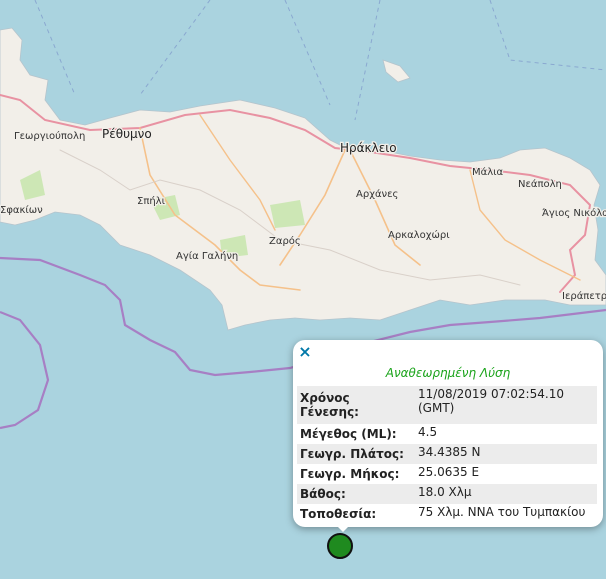  What do you see at coordinates (207, 256) in the screenshot?
I see `place-label: Αγία Γαλήνη` at bounding box center [207, 256].